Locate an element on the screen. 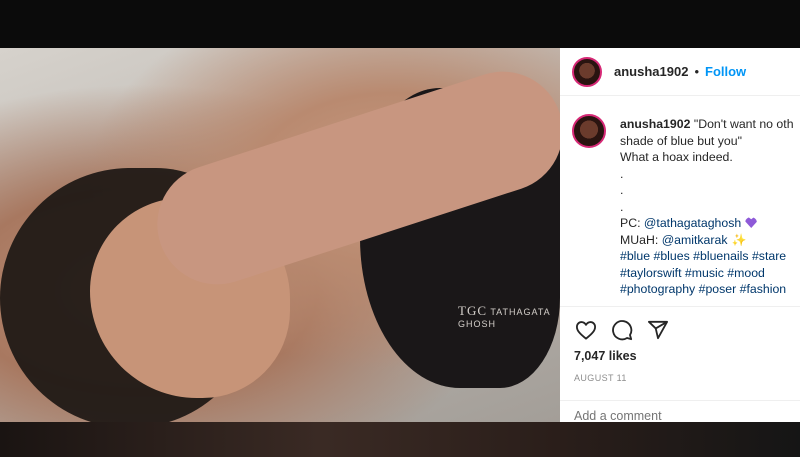 The image size is (800, 457). sparkle-icon: ✨ is located at coordinates (739, 239).